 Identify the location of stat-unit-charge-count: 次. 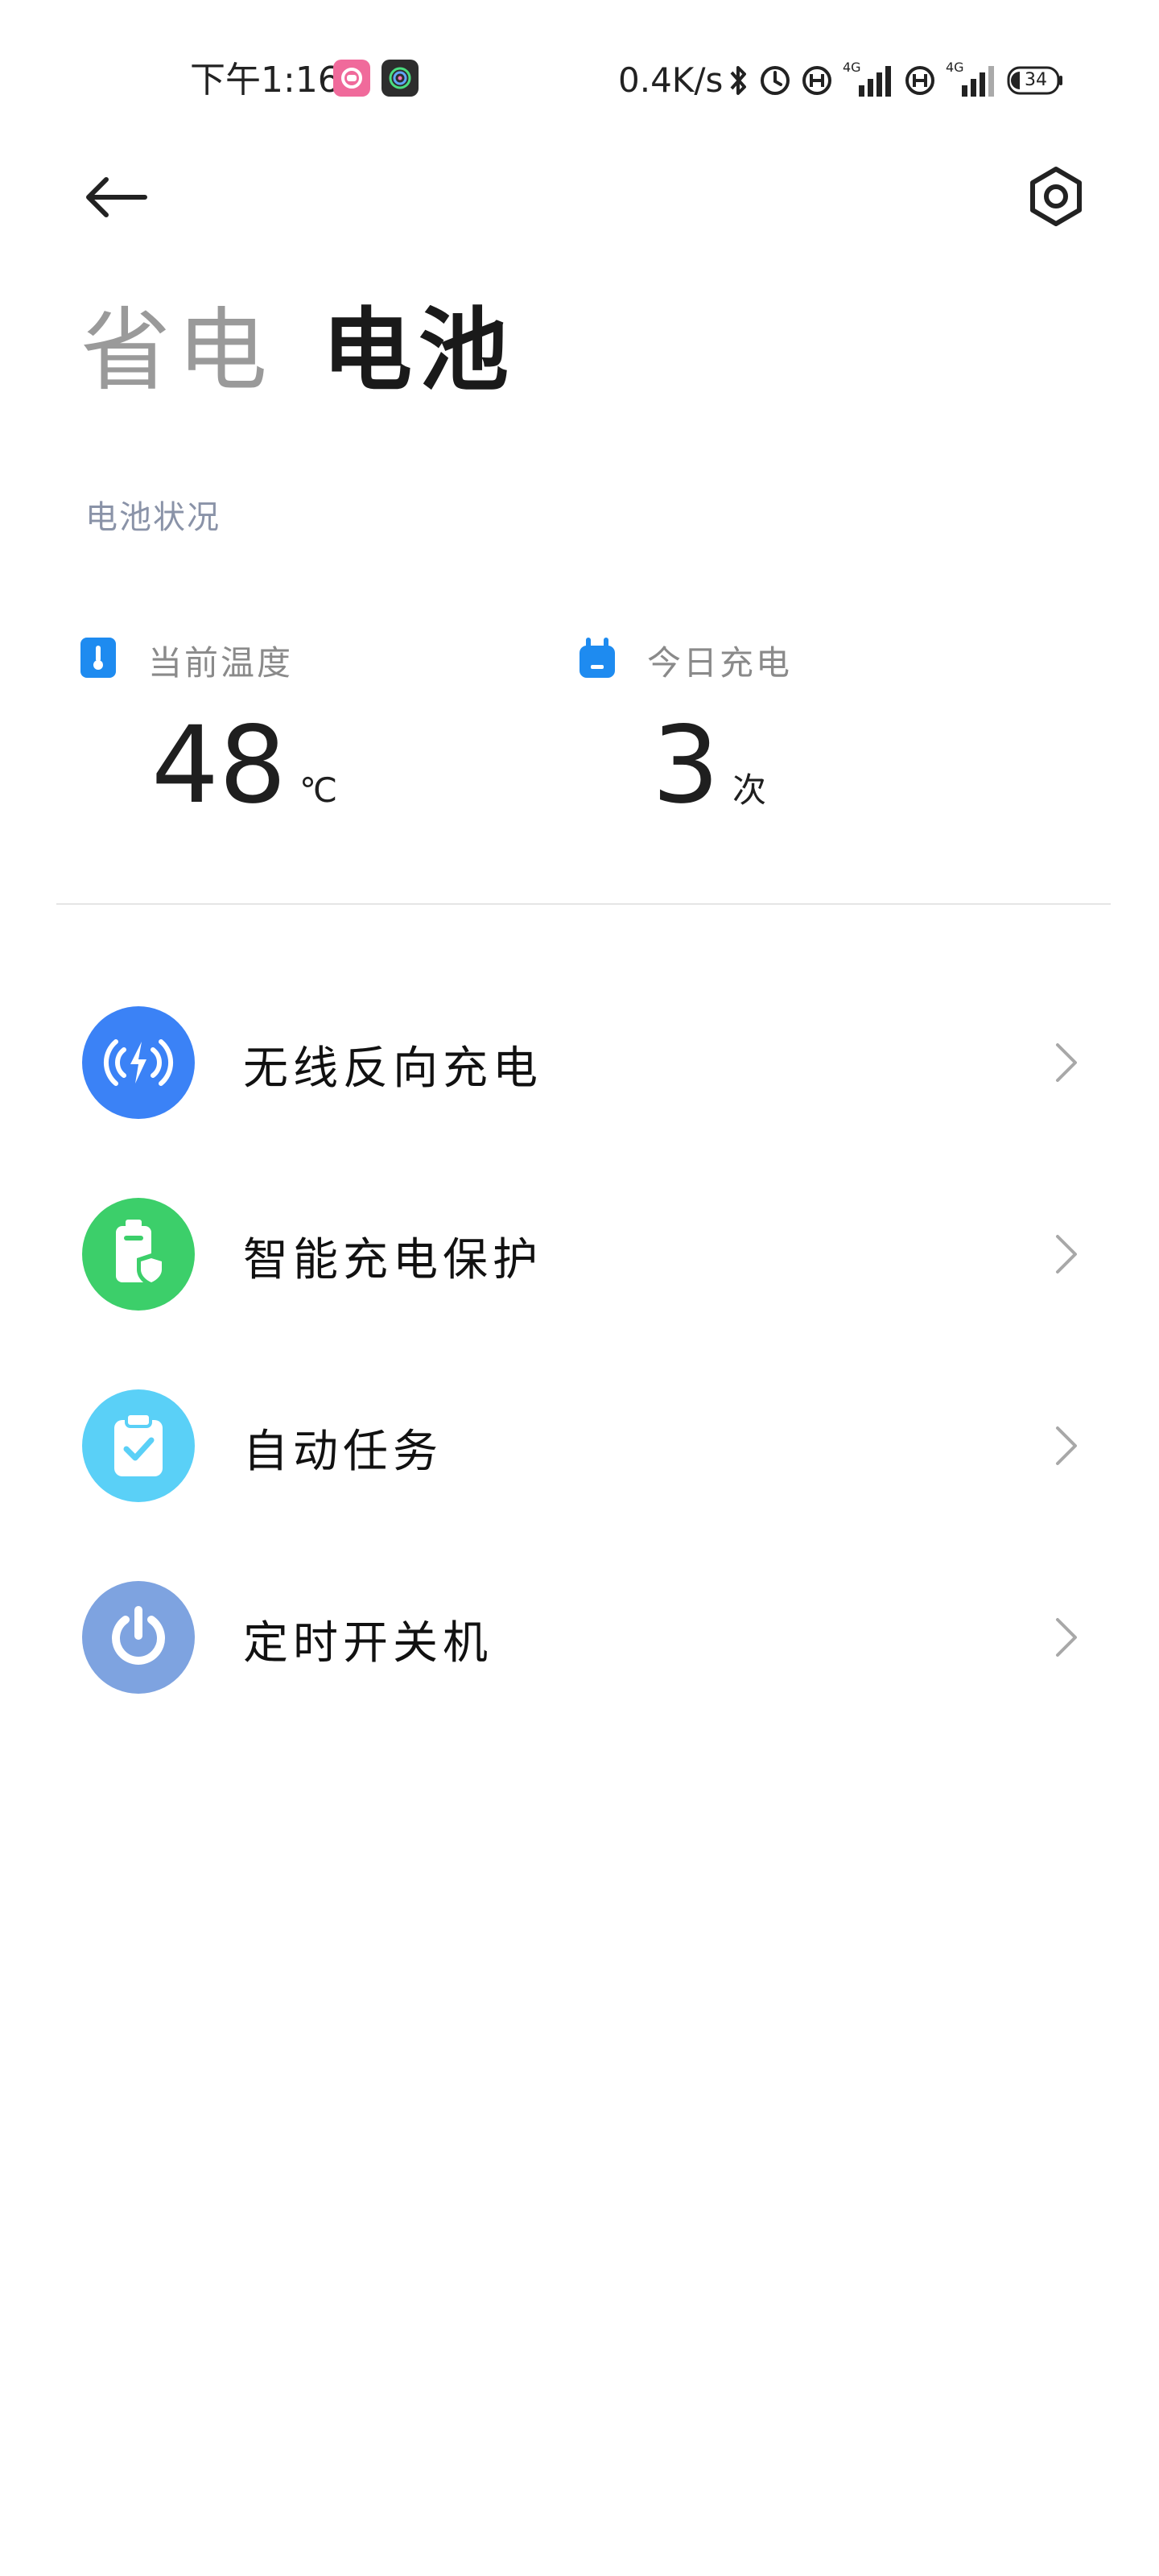
(749, 790).